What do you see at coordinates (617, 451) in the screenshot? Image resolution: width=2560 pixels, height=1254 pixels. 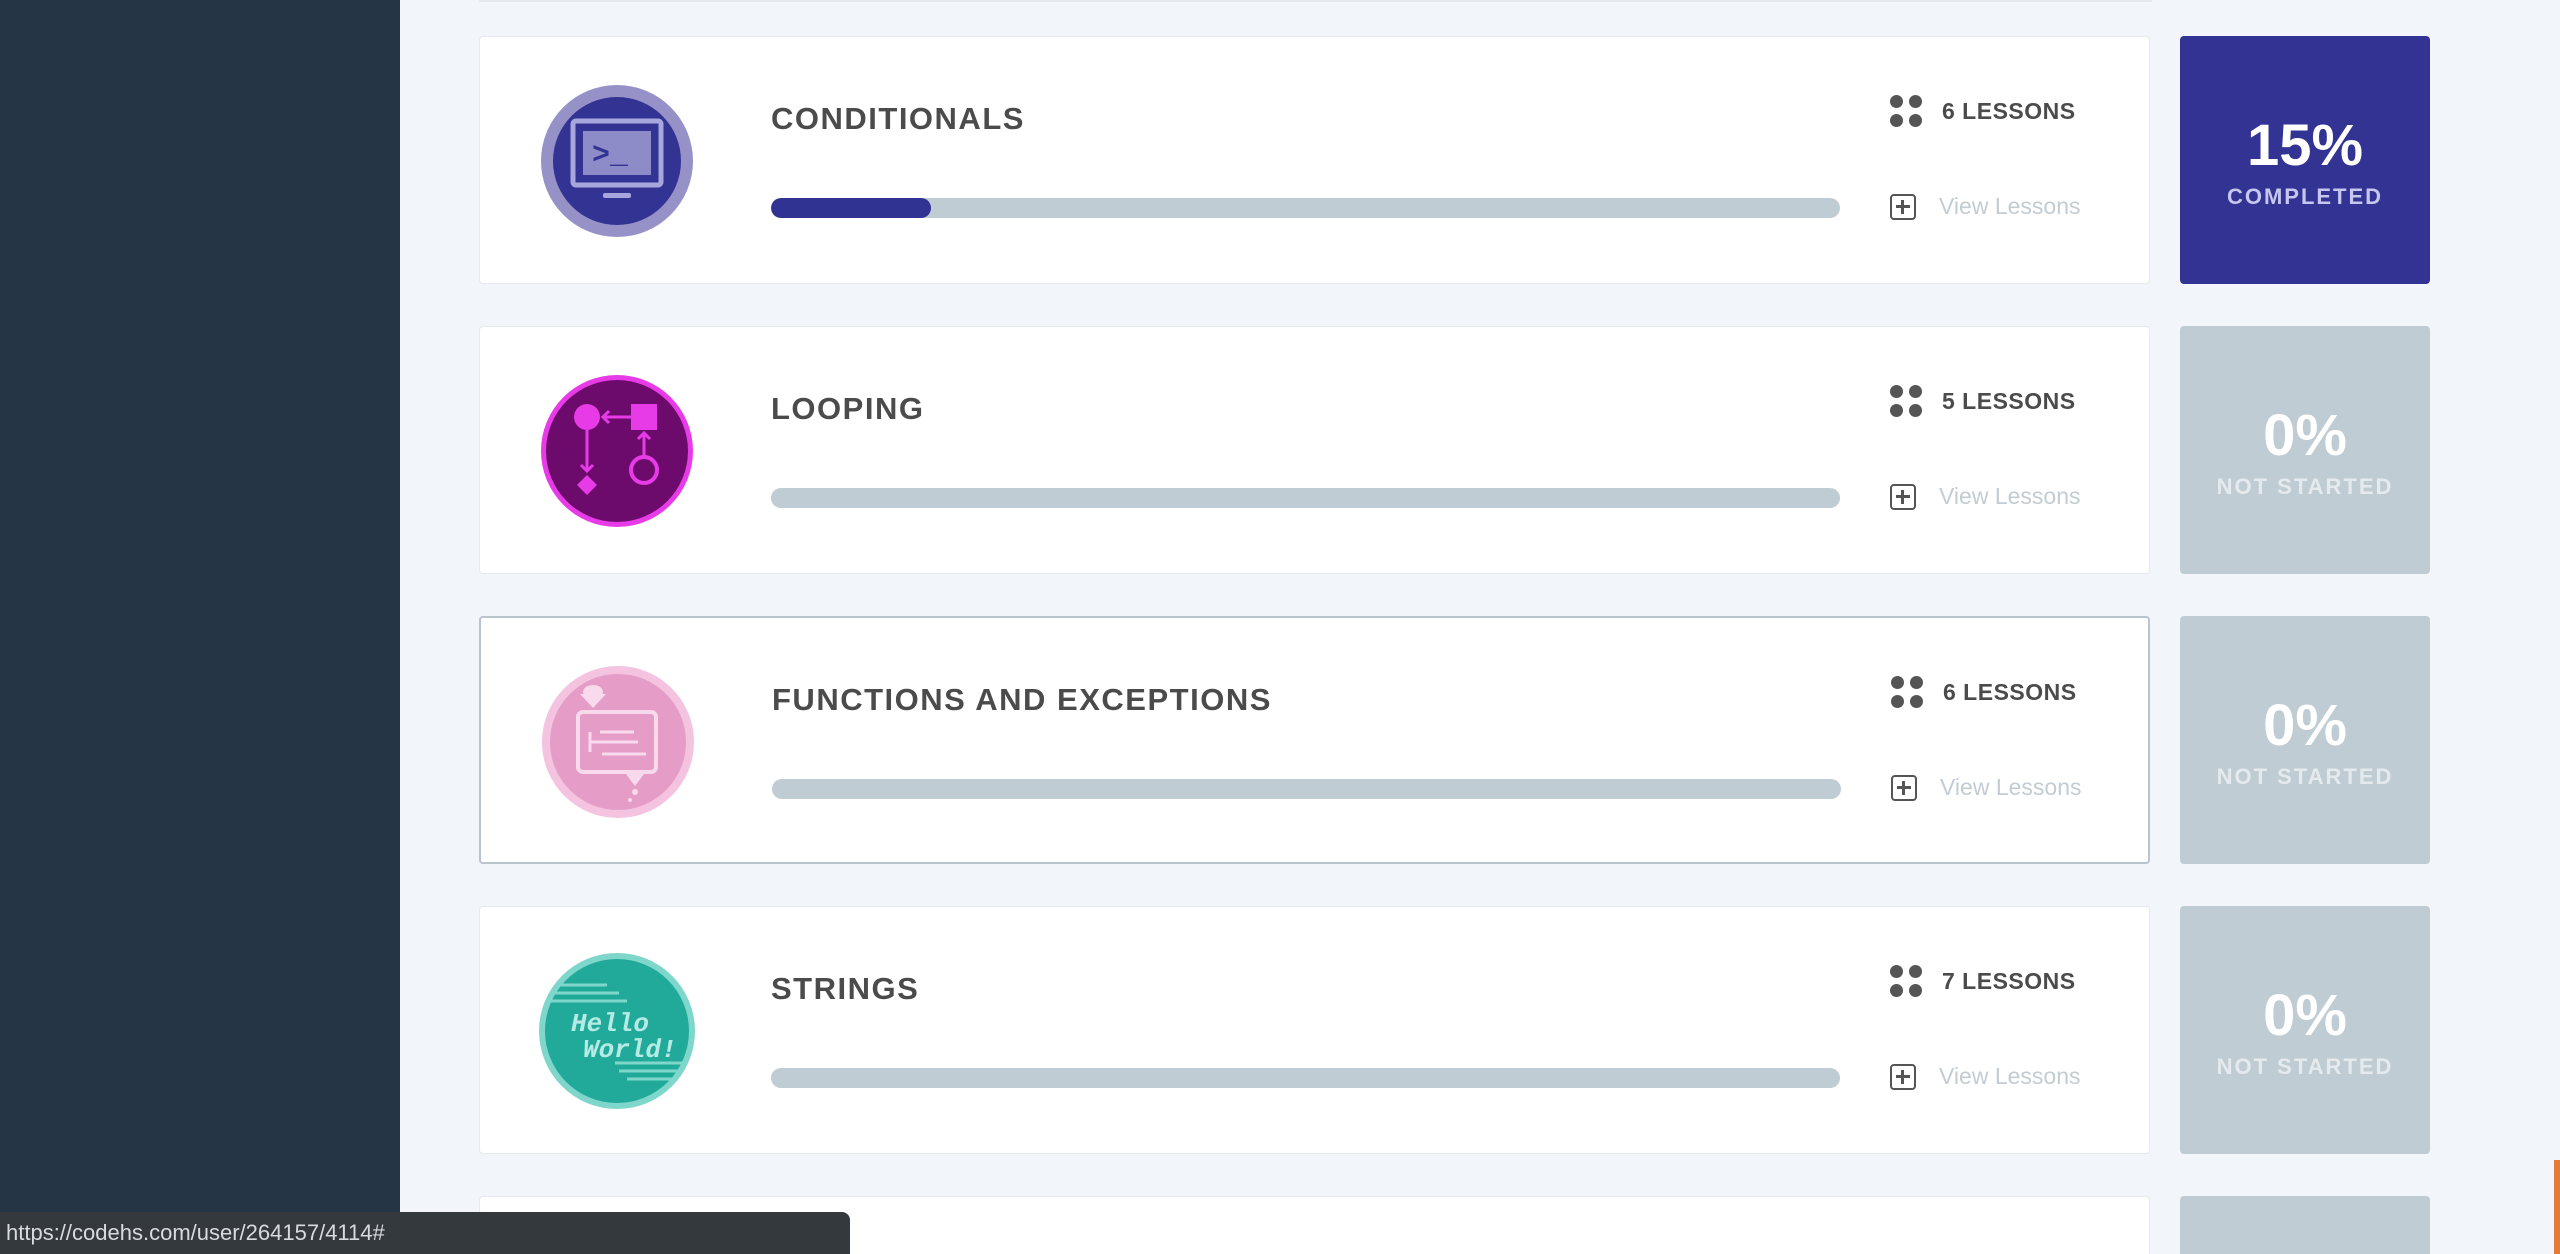 I see `flowchart-icon` at bounding box center [617, 451].